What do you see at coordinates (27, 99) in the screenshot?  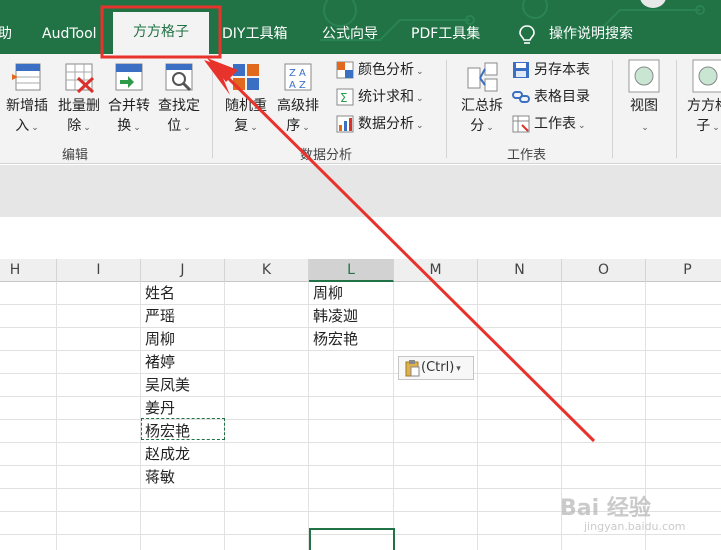 I see `insert-button: 新增插 入 ⌄` at bounding box center [27, 99].